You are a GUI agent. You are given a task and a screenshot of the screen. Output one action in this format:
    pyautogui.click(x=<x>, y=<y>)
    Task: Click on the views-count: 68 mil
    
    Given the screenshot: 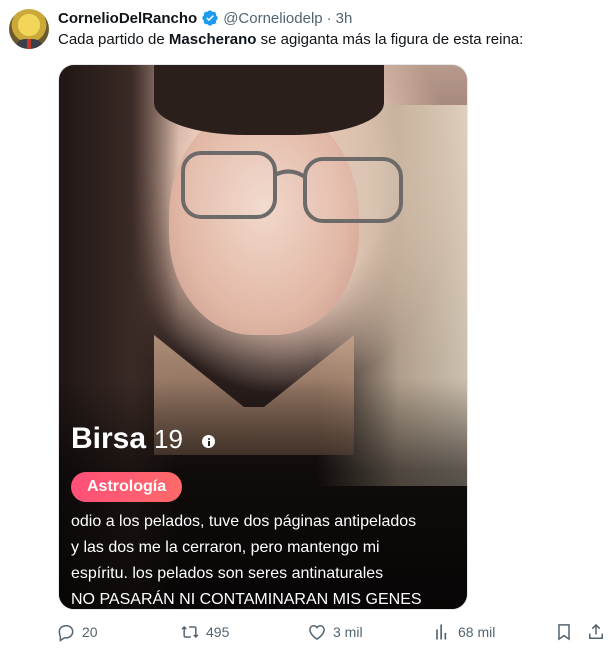 What is the action you would take?
    pyautogui.click(x=477, y=632)
    